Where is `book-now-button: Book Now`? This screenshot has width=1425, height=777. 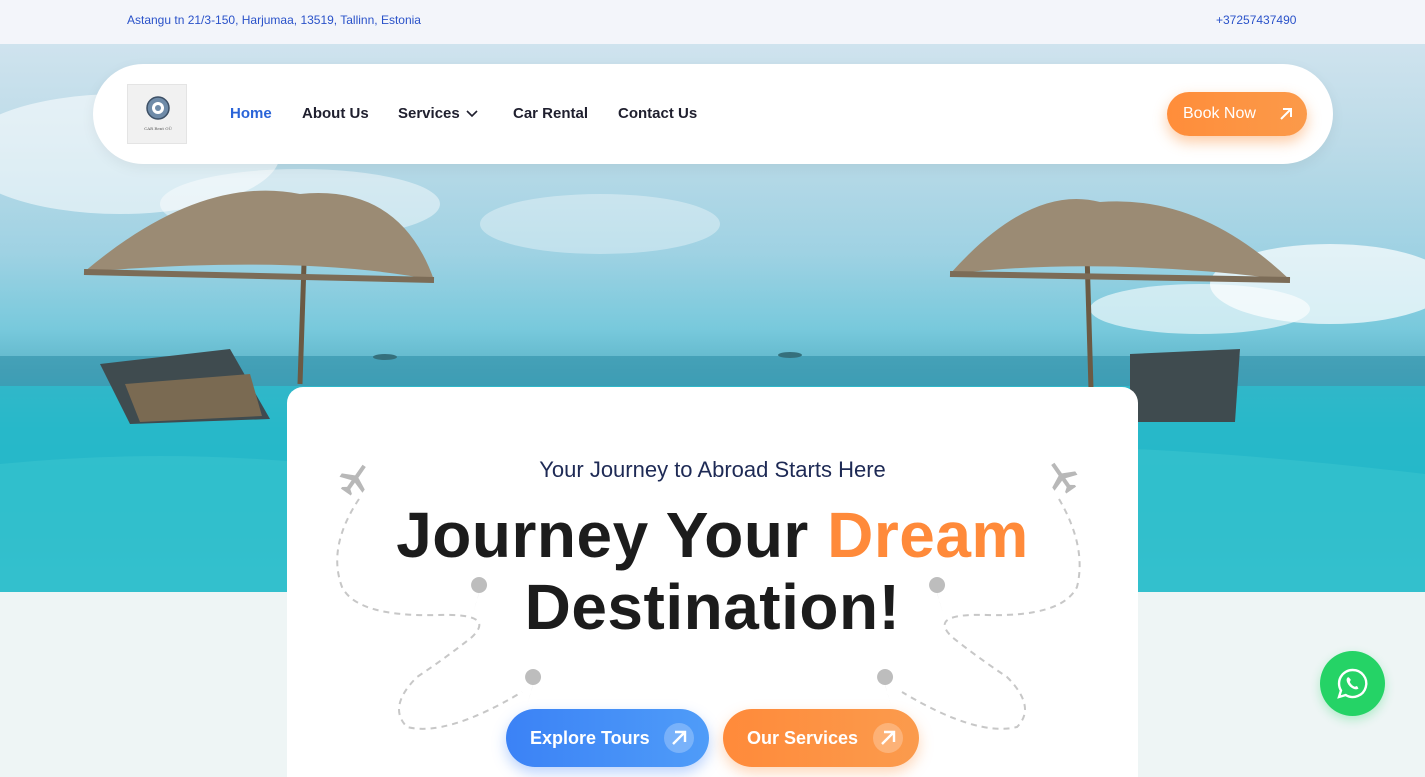 book-now-button: Book Now is located at coordinates (1237, 114).